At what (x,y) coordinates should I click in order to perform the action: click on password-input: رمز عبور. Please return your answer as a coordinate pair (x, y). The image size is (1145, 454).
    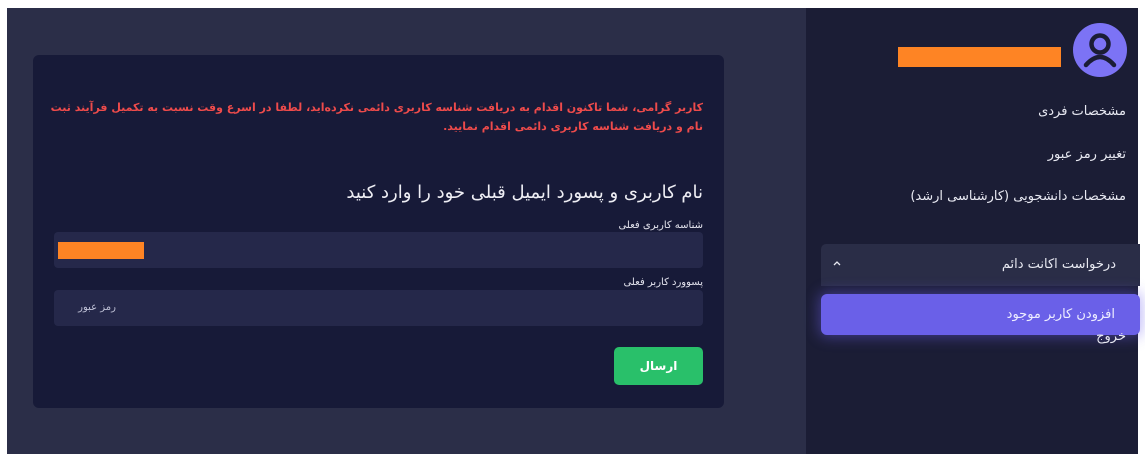
    Looking at the image, I should click on (378, 308).